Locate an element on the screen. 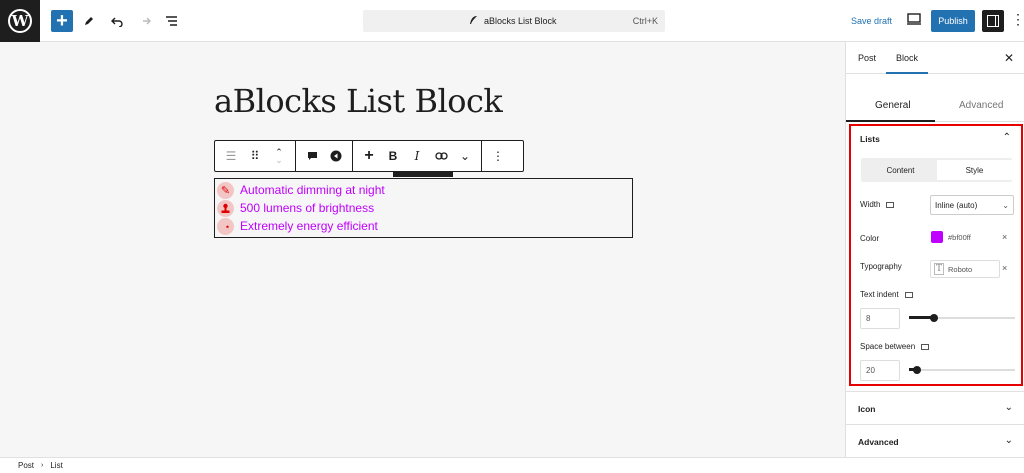  text-indent-input: 8 is located at coordinates (880, 318).